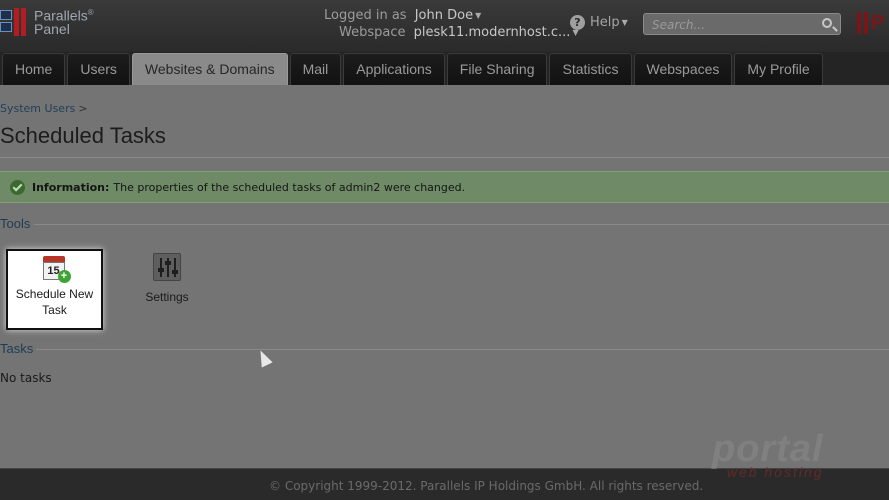 The width and height of the screenshot is (889, 500). I want to click on search-box, so click(742, 24).